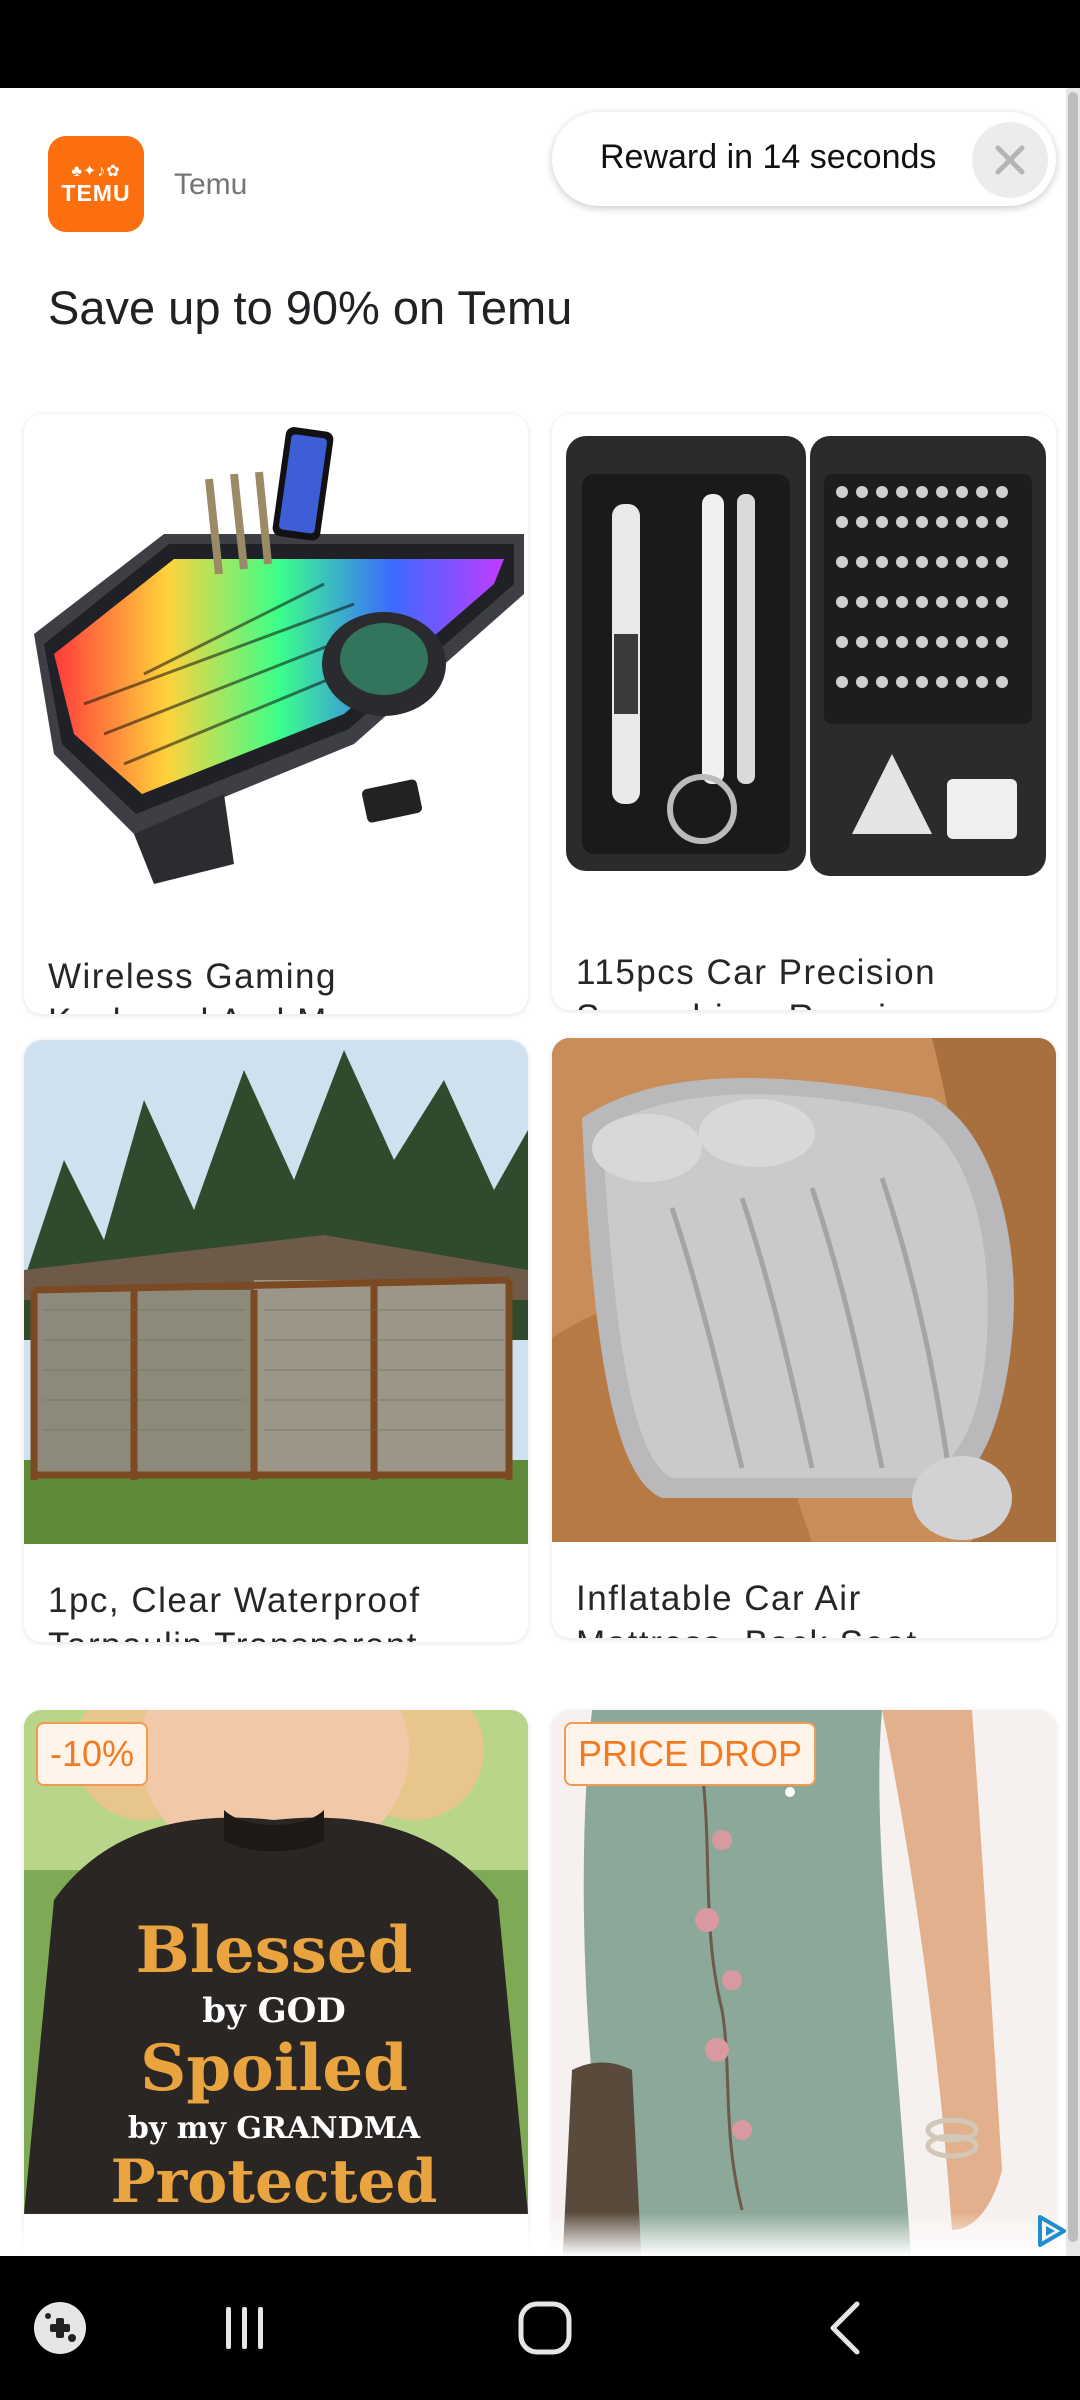  I want to click on game-launcher-button, so click(60, 2328).